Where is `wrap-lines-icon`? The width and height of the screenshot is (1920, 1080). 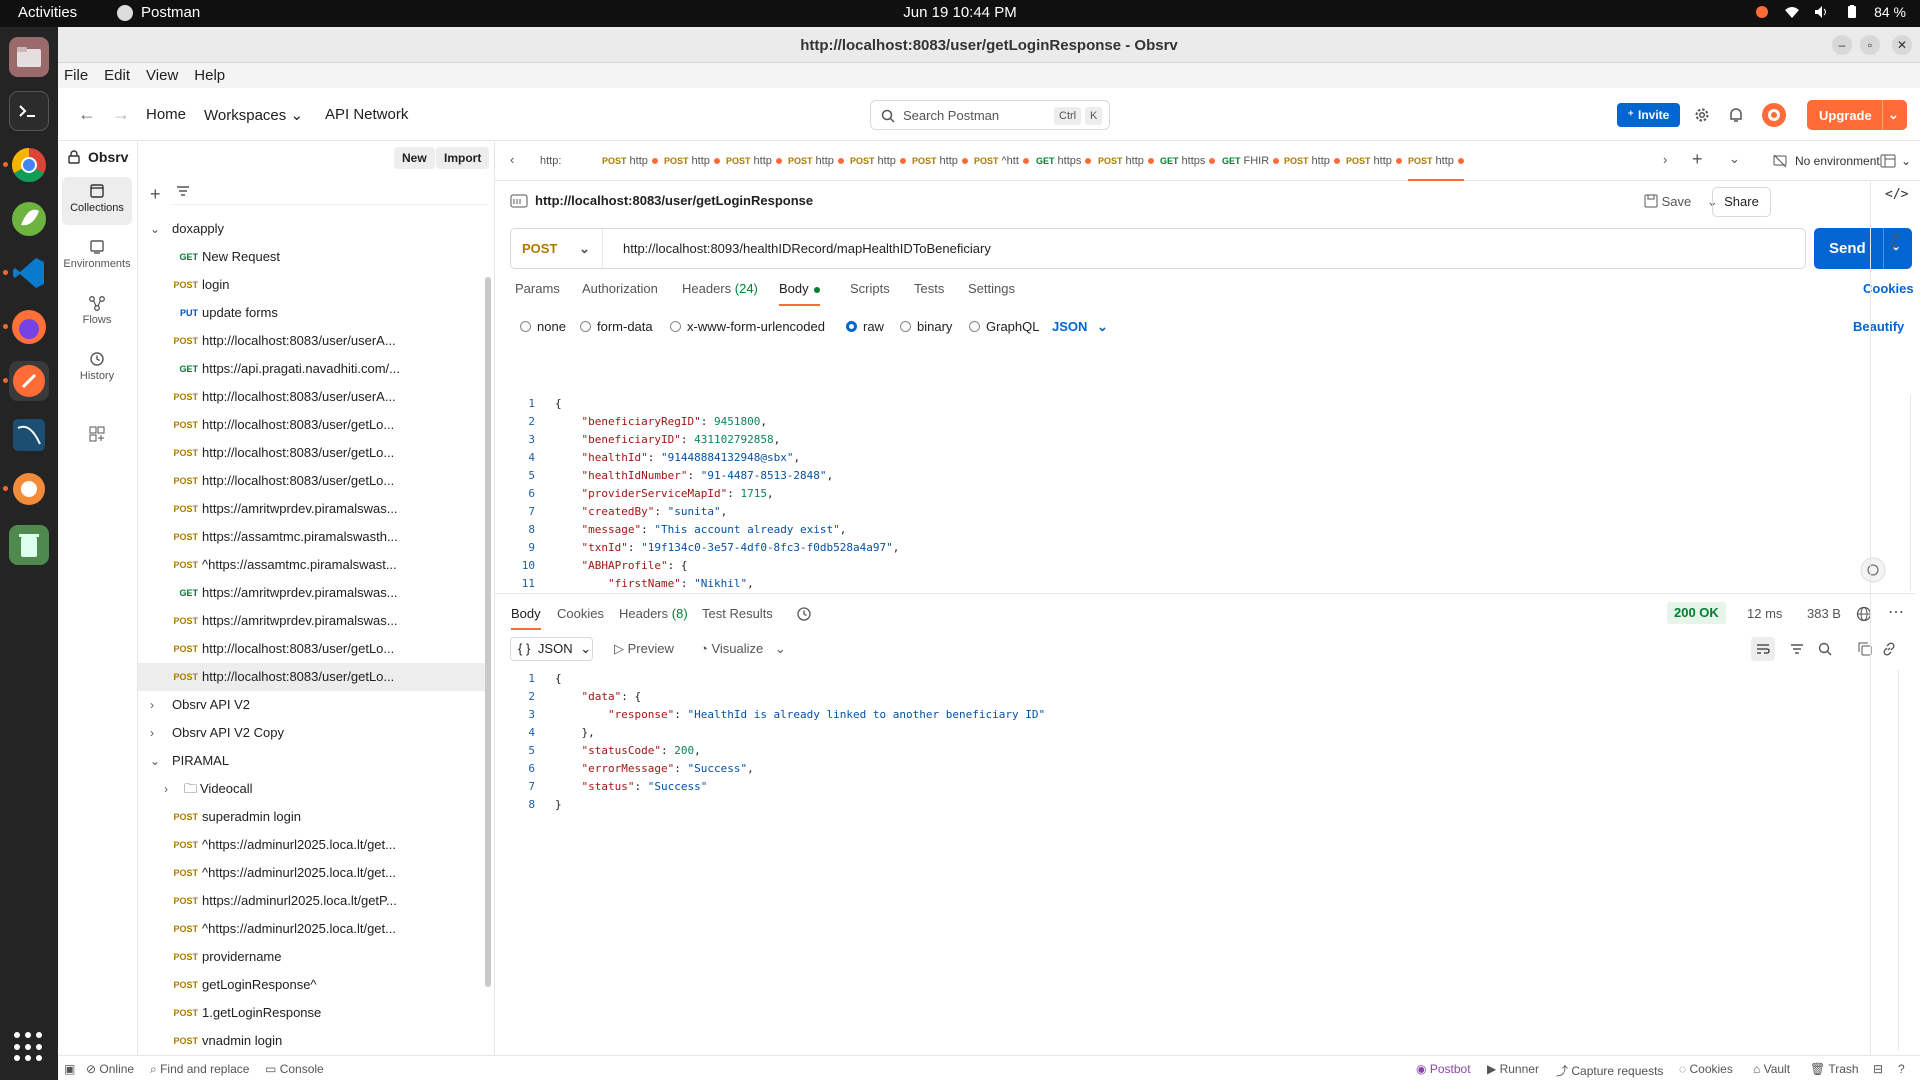
wrap-lines-icon is located at coordinates (1763, 649).